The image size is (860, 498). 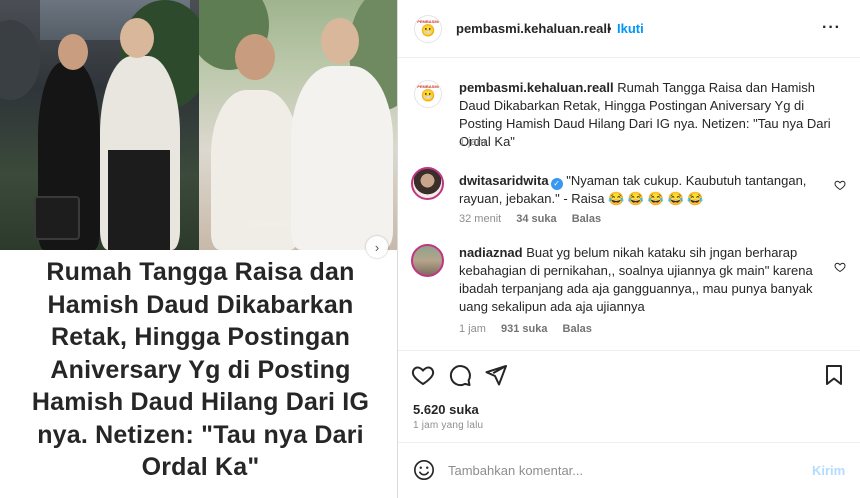 I want to click on photo-wedding-right, so click(x=298, y=125).